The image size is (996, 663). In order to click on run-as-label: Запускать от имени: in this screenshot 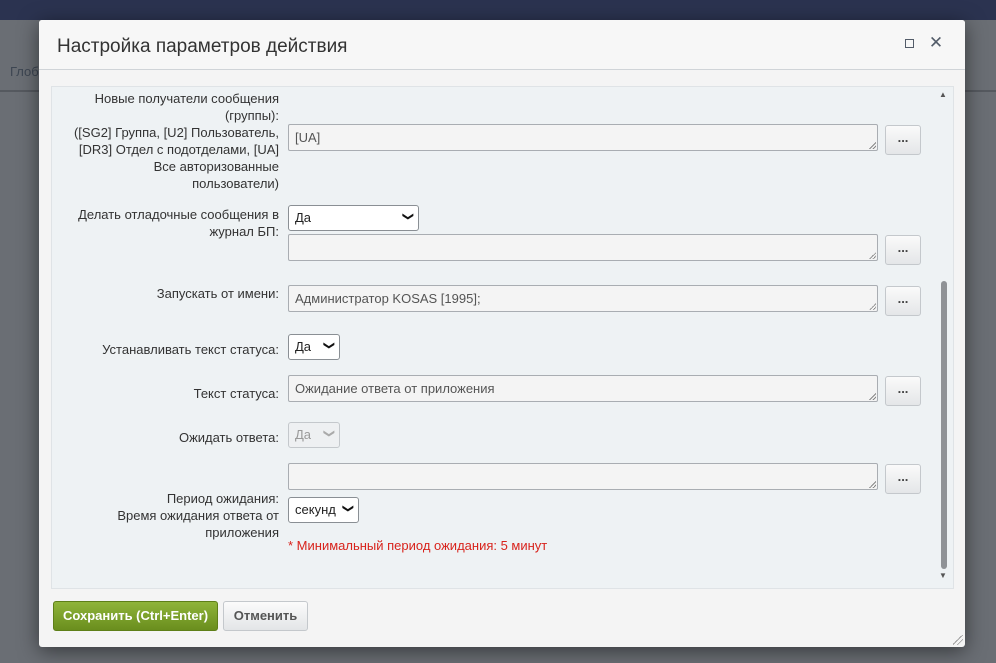, I will do `click(217, 293)`.